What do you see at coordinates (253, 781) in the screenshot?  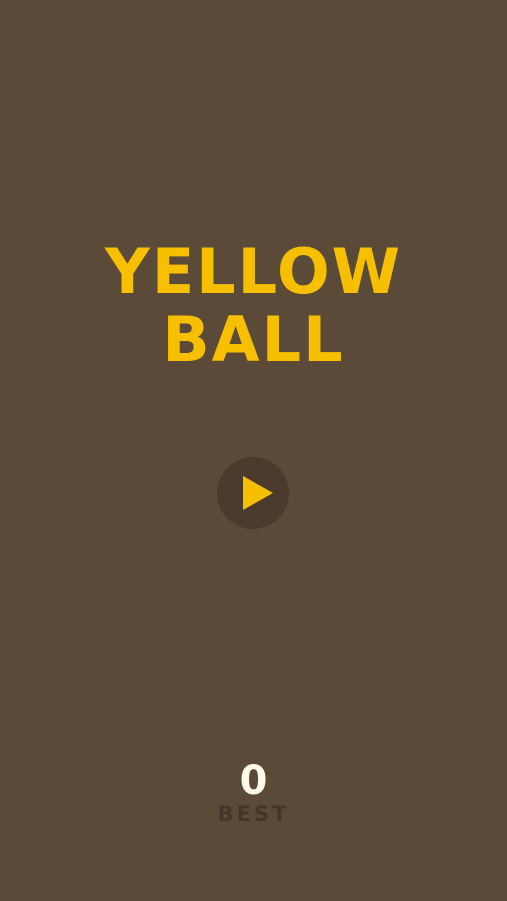 I see `best-score-value: 0` at bounding box center [253, 781].